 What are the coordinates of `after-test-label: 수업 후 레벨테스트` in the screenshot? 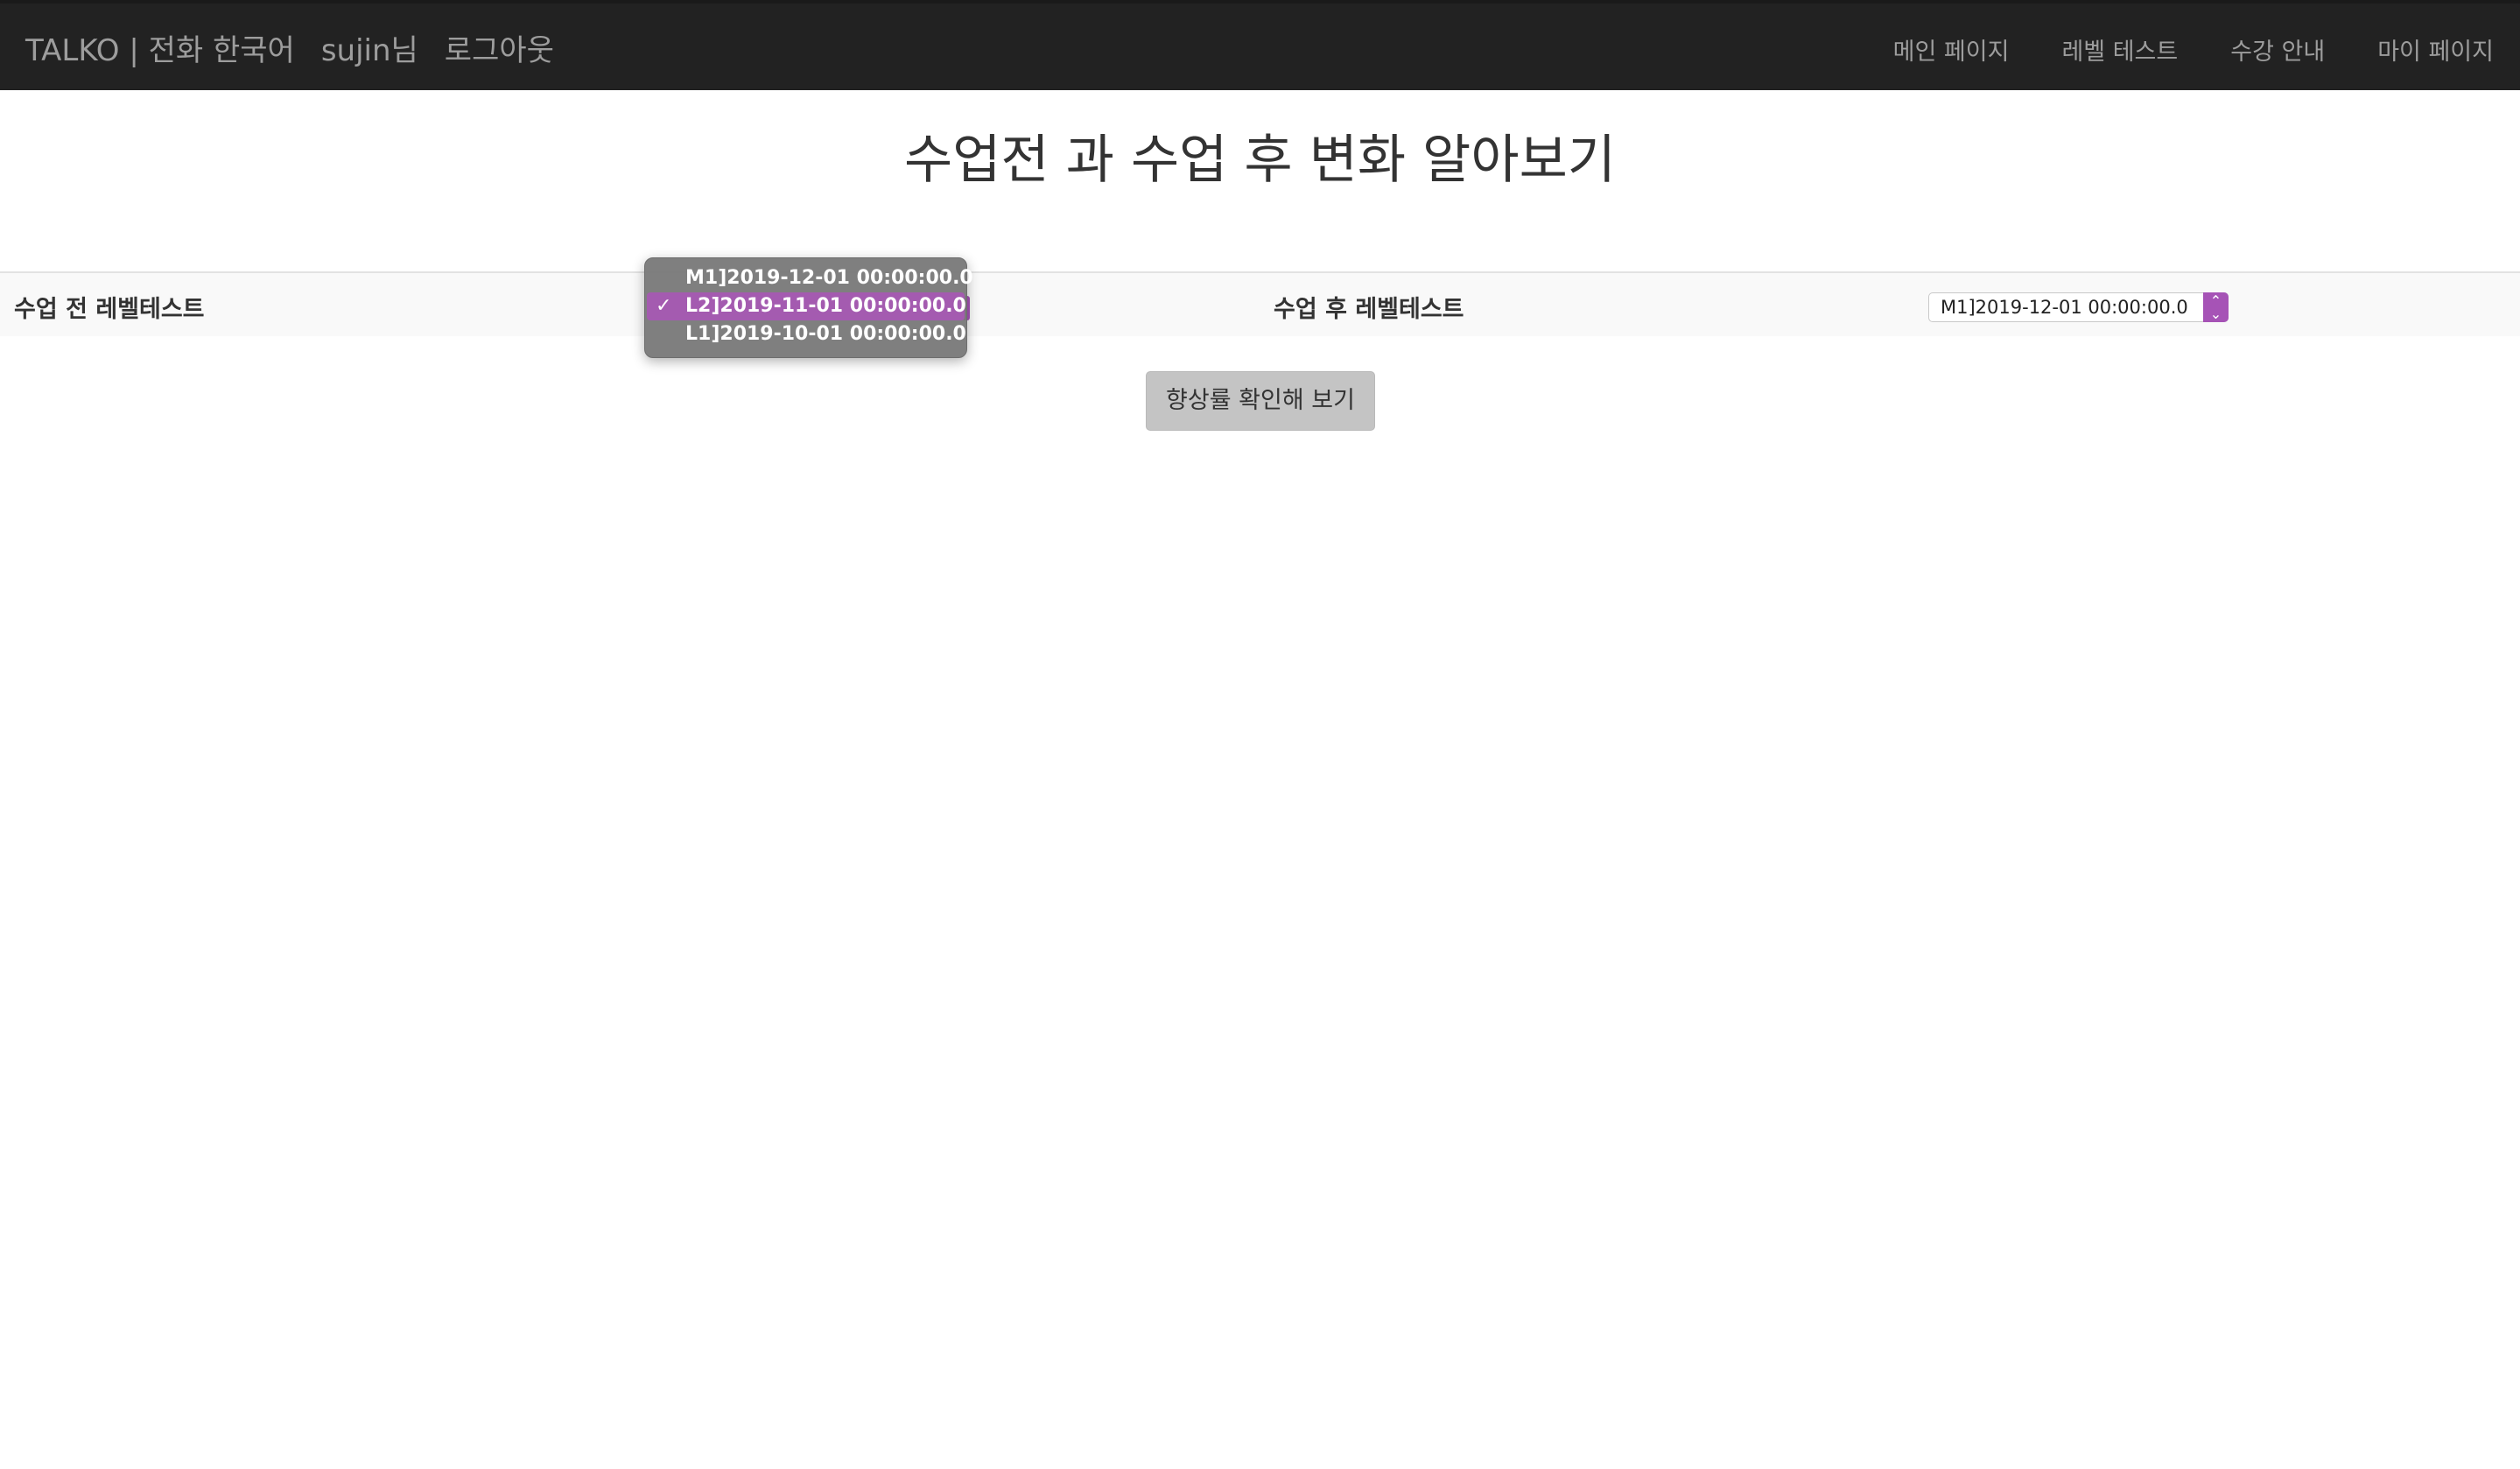 It's located at (1369, 309).